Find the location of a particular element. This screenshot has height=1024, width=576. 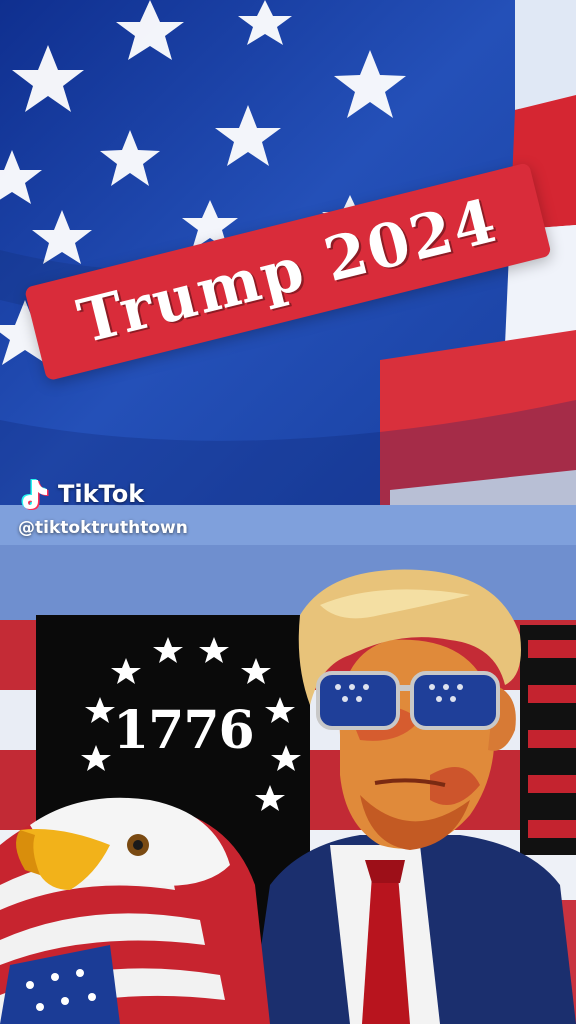

tiktok-handle: @tiktoktruthtown is located at coordinates (103, 528).